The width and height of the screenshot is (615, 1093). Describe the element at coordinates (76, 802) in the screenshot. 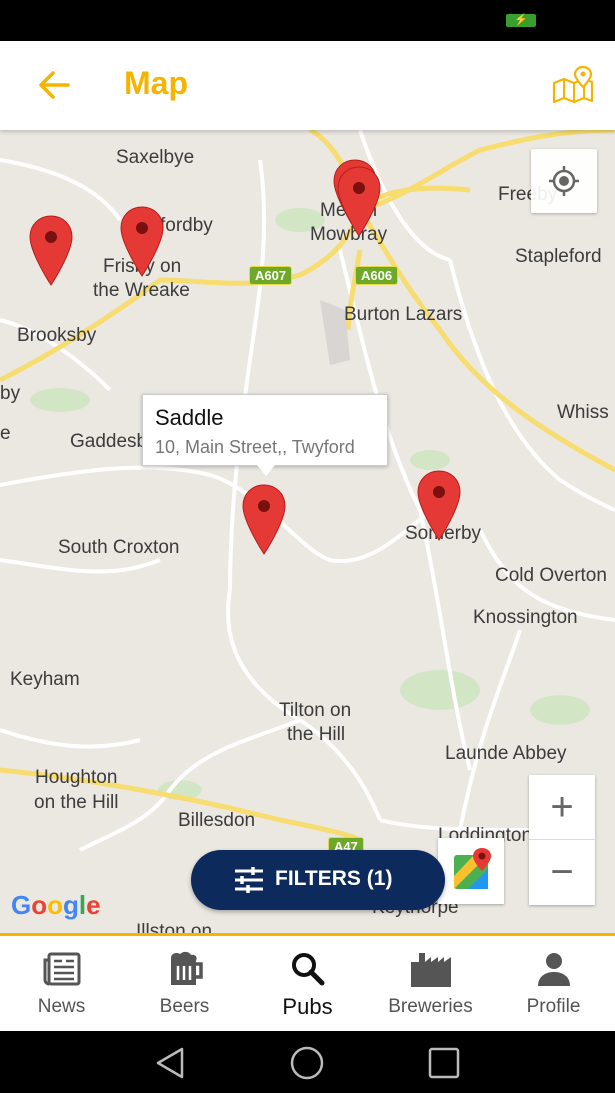

I see `place-label: on the Hill` at that location.